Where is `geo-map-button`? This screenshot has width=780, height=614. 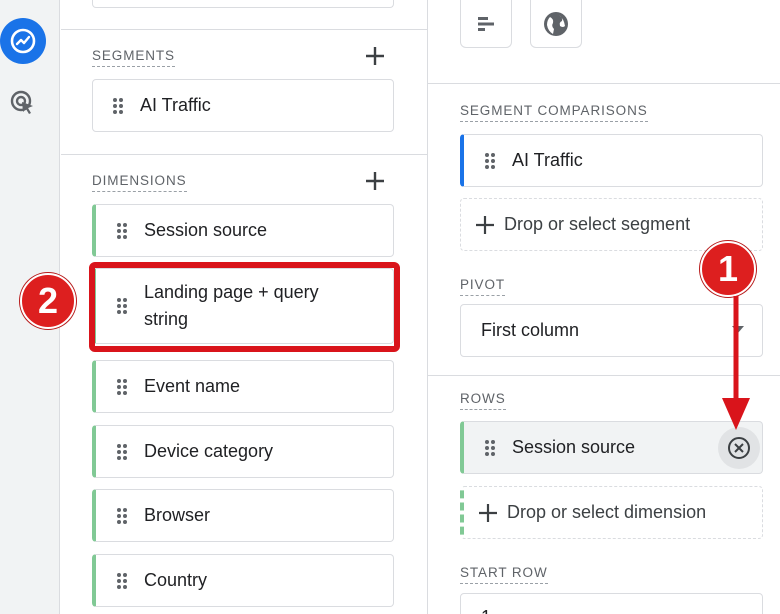 geo-map-button is located at coordinates (556, 24).